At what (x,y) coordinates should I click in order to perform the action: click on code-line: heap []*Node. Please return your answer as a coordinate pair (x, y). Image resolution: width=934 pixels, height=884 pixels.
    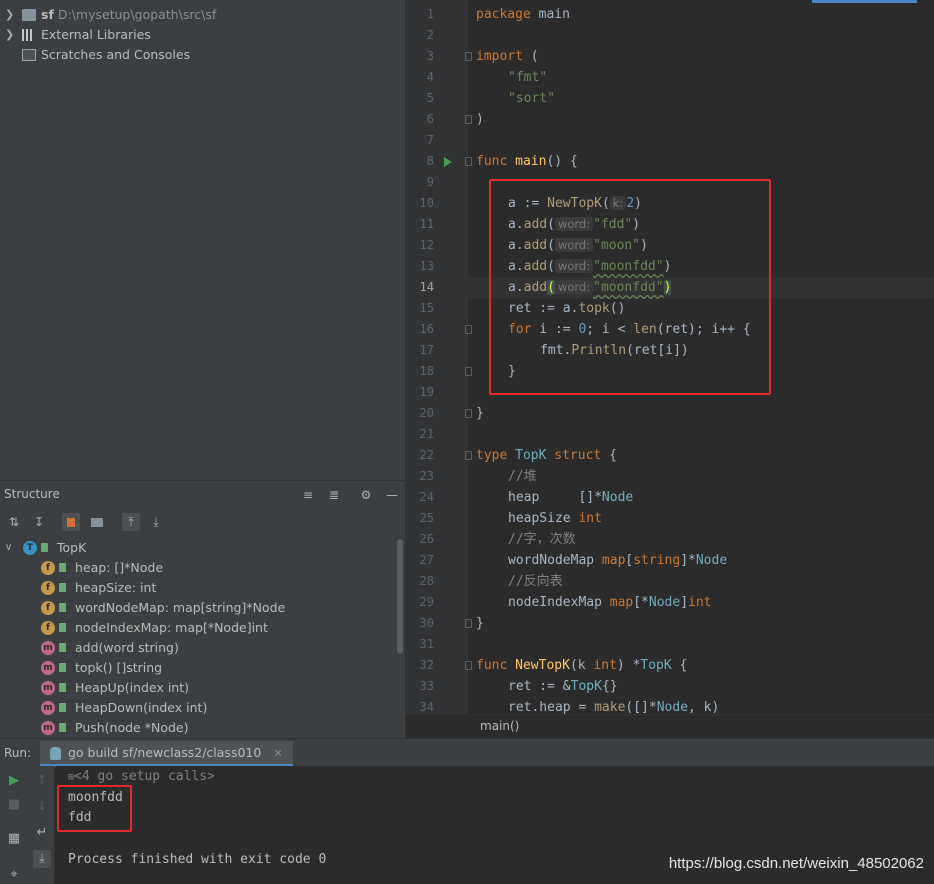
    Looking at the image, I should click on (571, 497).